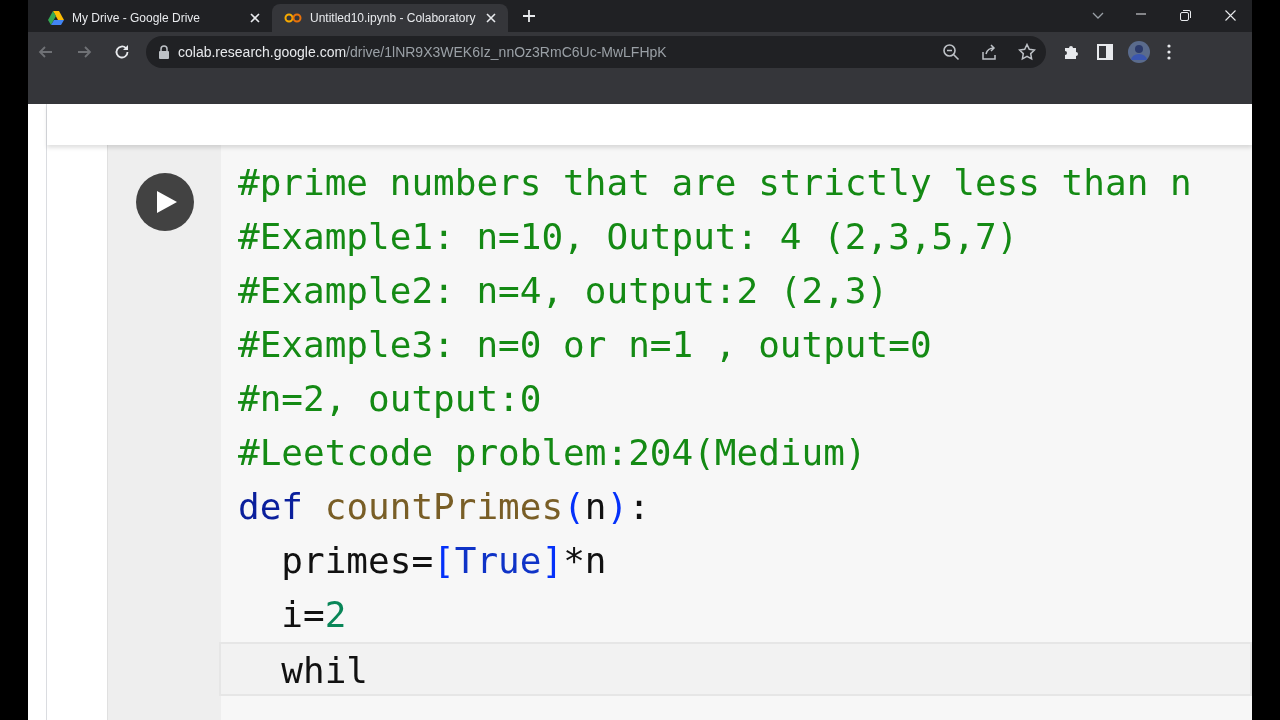 The image size is (1280, 720). I want to click on play-icon, so click(166, 202).